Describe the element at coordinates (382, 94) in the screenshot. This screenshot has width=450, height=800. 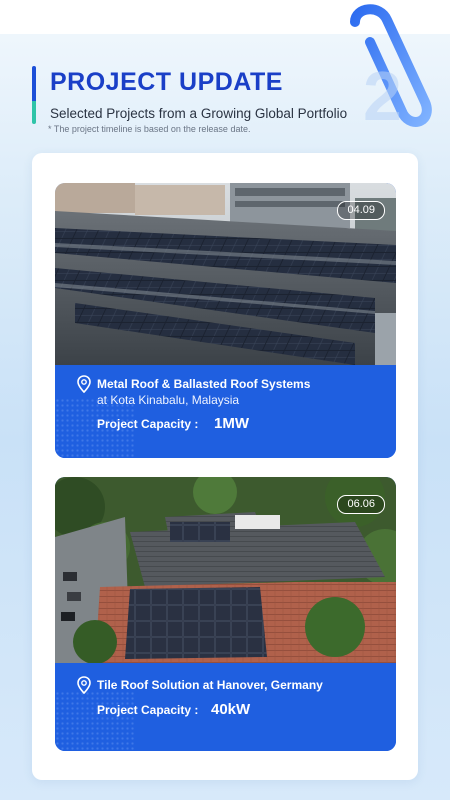
I see `svg-text: 2` at that location.